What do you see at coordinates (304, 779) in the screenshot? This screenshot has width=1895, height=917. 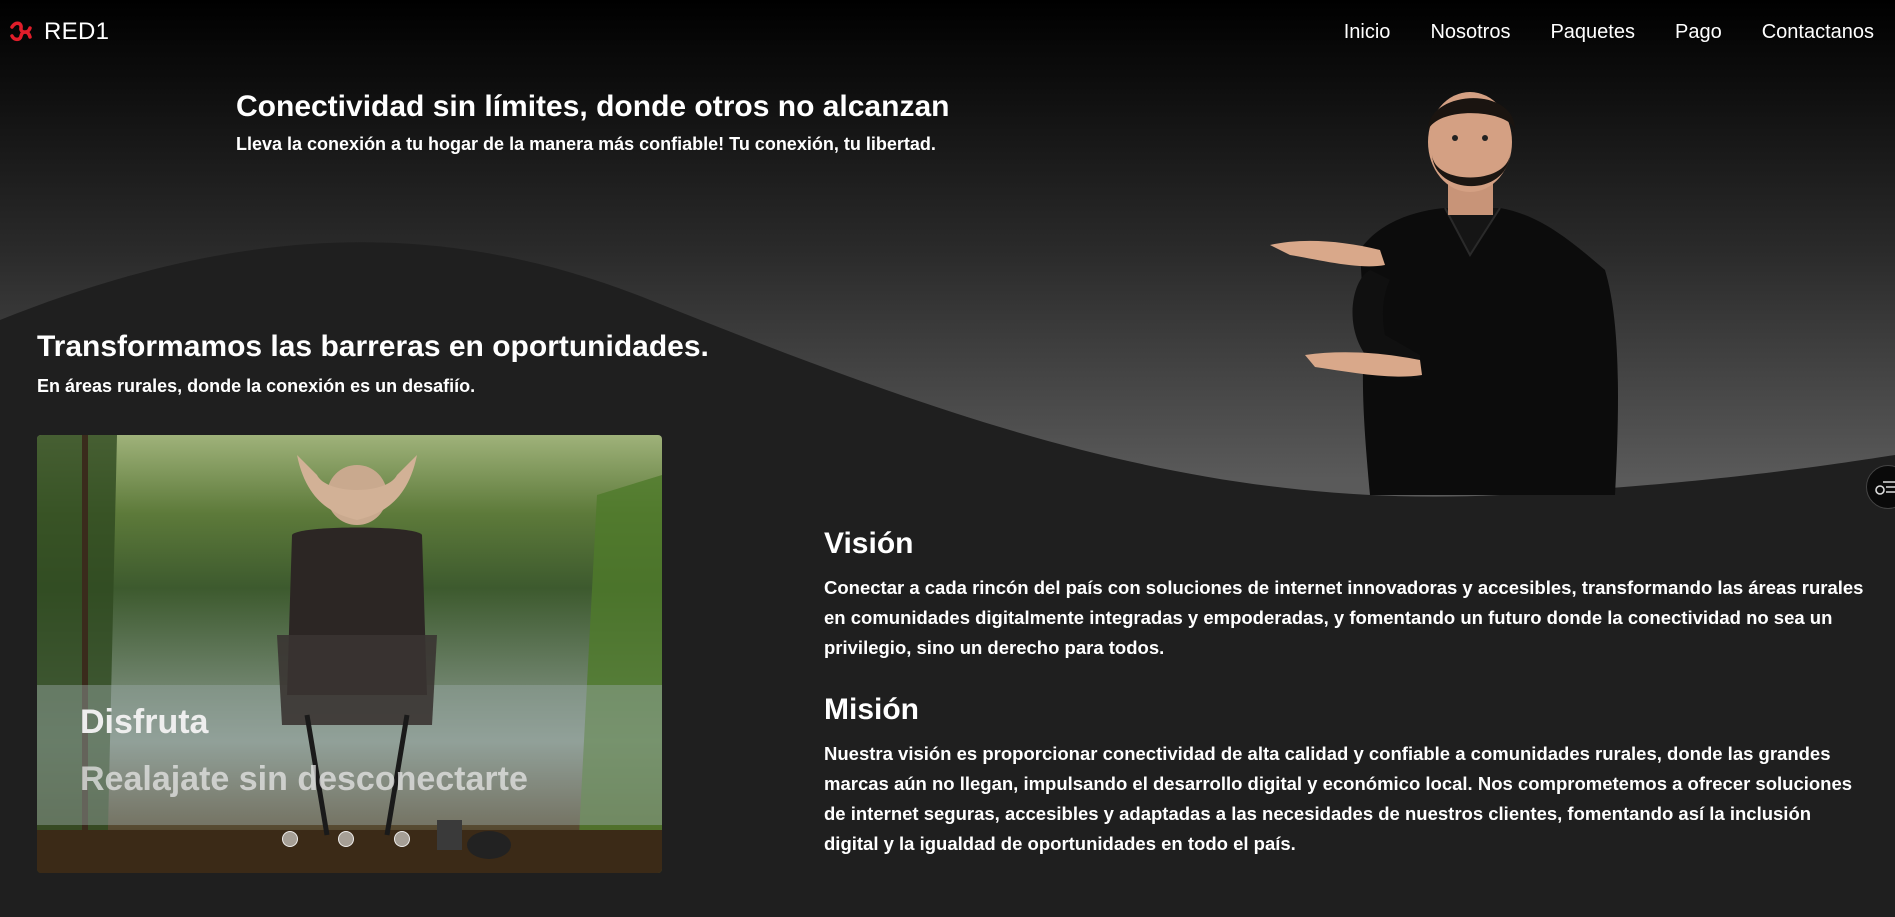 I see `caption-subtitle: Realajate sin desconectarte` at bounding box center [304, 779].